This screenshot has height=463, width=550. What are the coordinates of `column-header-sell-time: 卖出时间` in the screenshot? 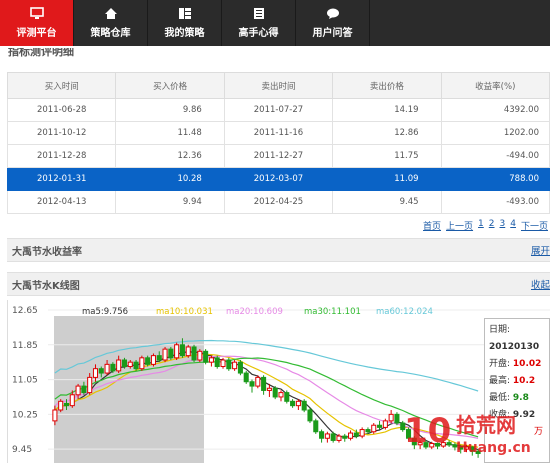 It's located at (278, 85).